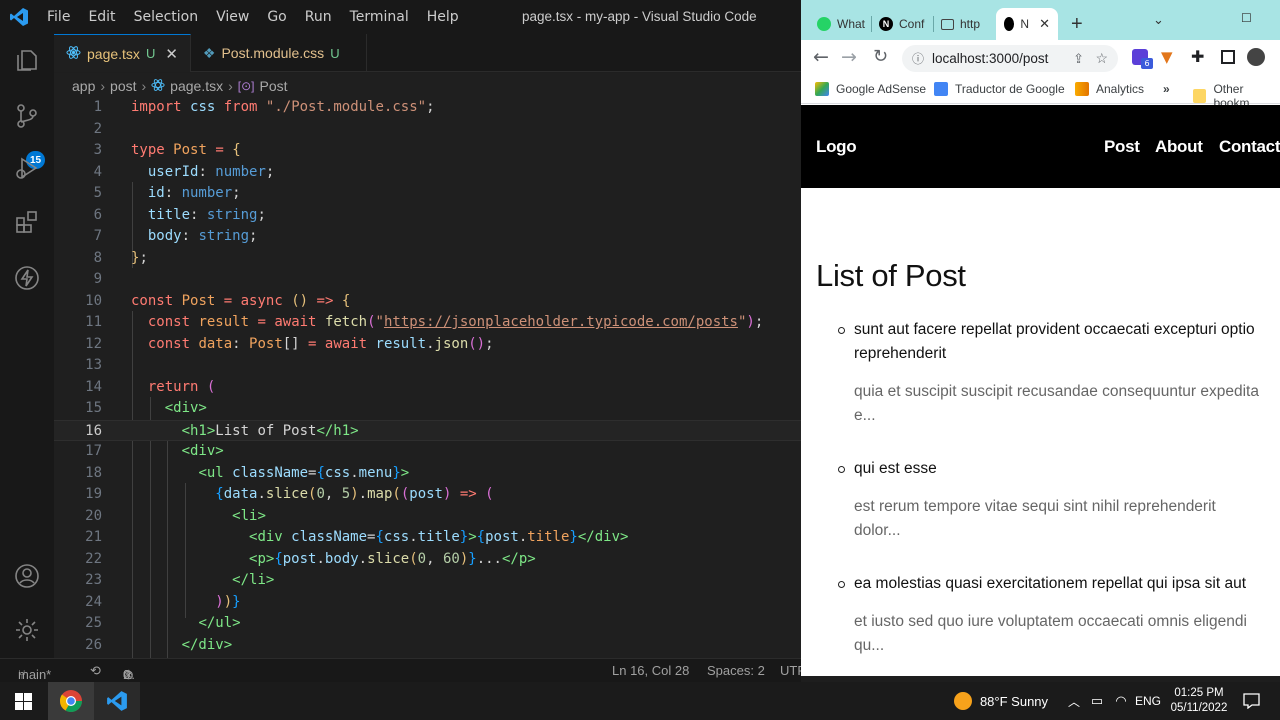 The width and height of the screenshot is (1280, 720). I want to click on site-logo: Logo, so click(836, 147).